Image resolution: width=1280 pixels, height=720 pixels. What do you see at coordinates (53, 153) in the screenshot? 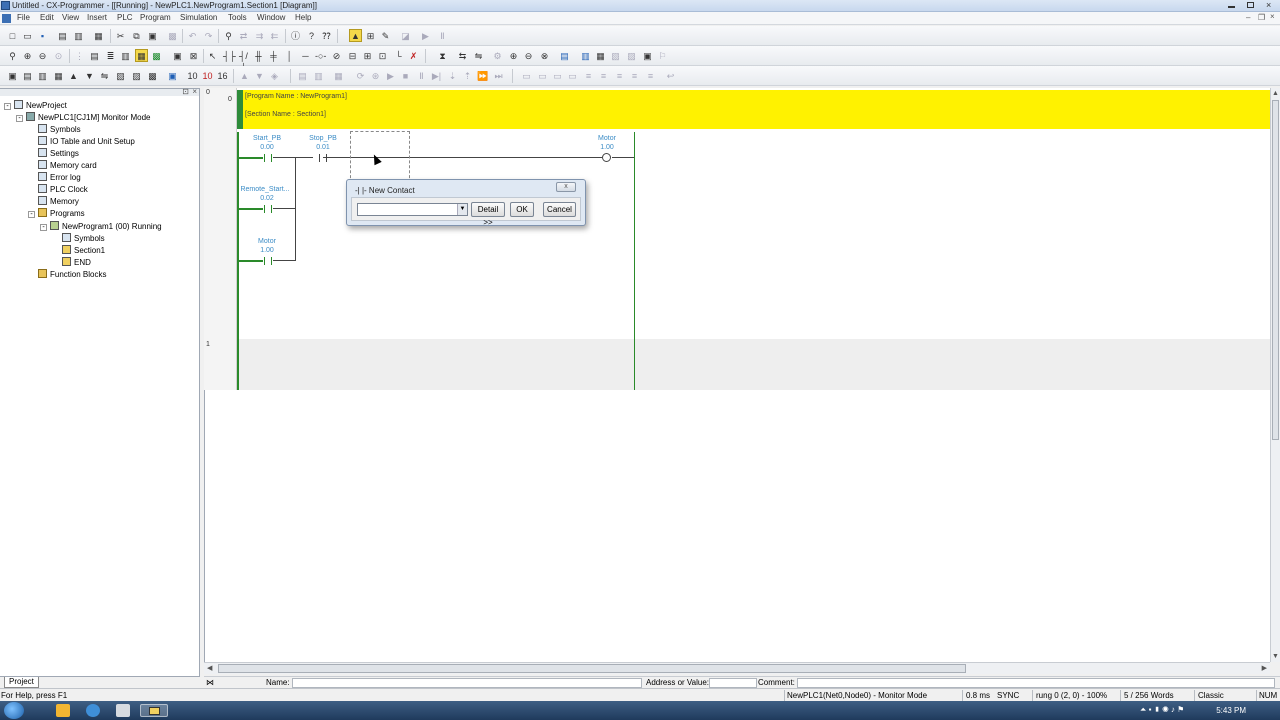
I see `tree-item: Settings` at bounding box center [53, 153].